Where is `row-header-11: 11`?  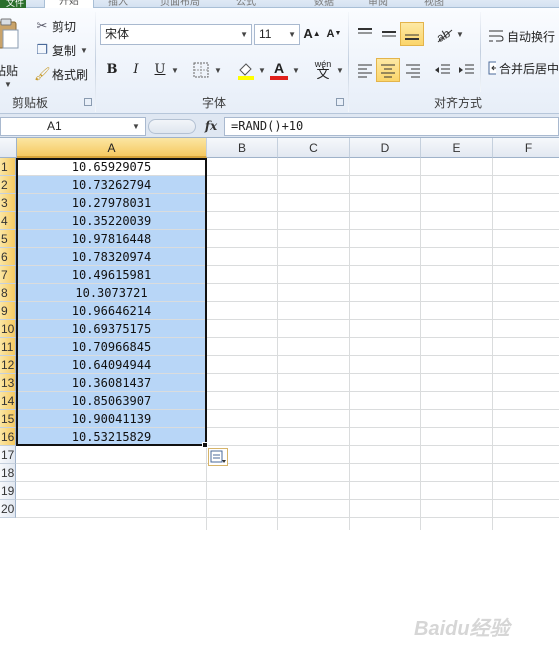 row-header-11: 11 is located at coordinates (8, 347).